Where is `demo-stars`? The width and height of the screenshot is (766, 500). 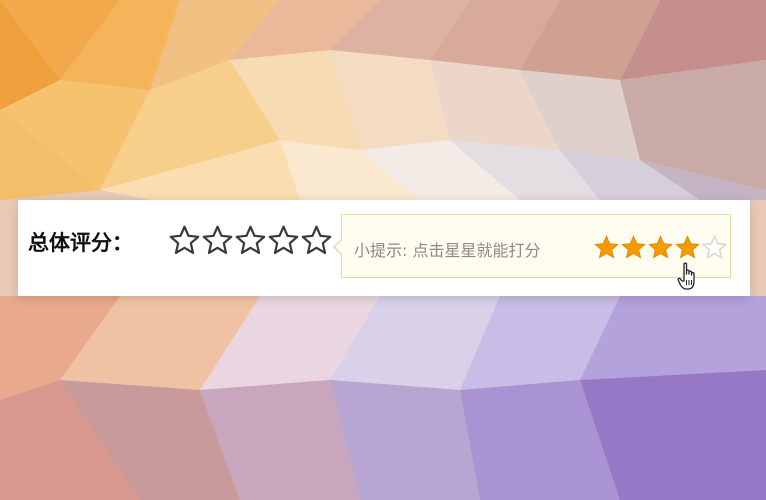 demo-stars is located at coordinates (660, 247).